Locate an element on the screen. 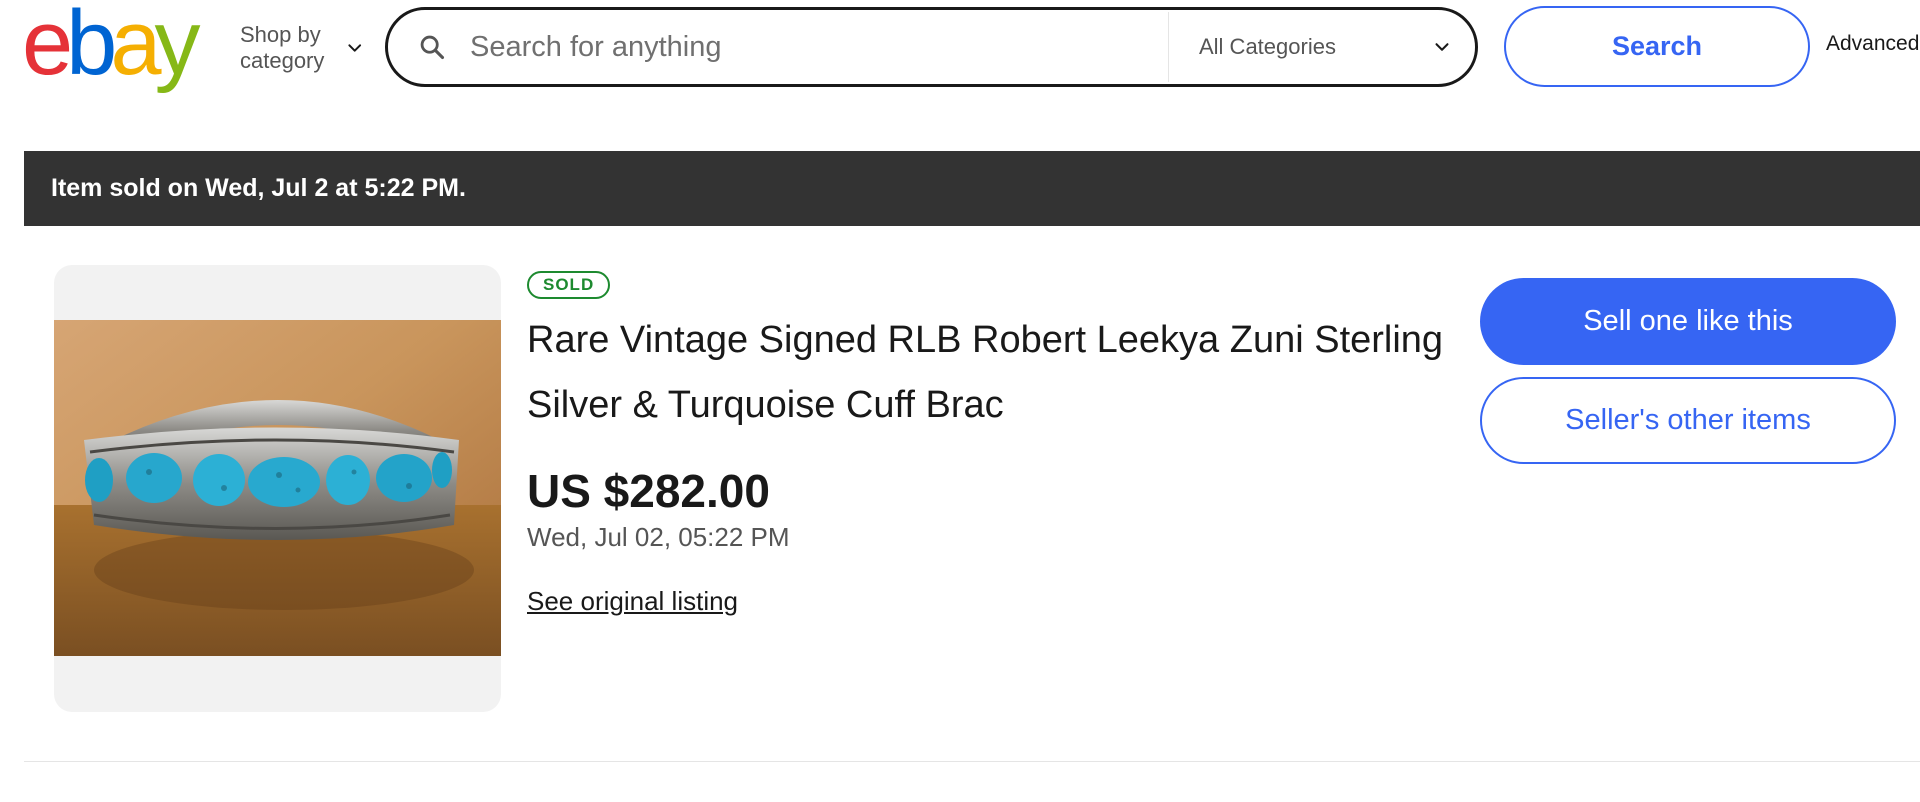 The width and height of the screenshot is (1920, 802). section-divider is located at coordinates (972, 761).